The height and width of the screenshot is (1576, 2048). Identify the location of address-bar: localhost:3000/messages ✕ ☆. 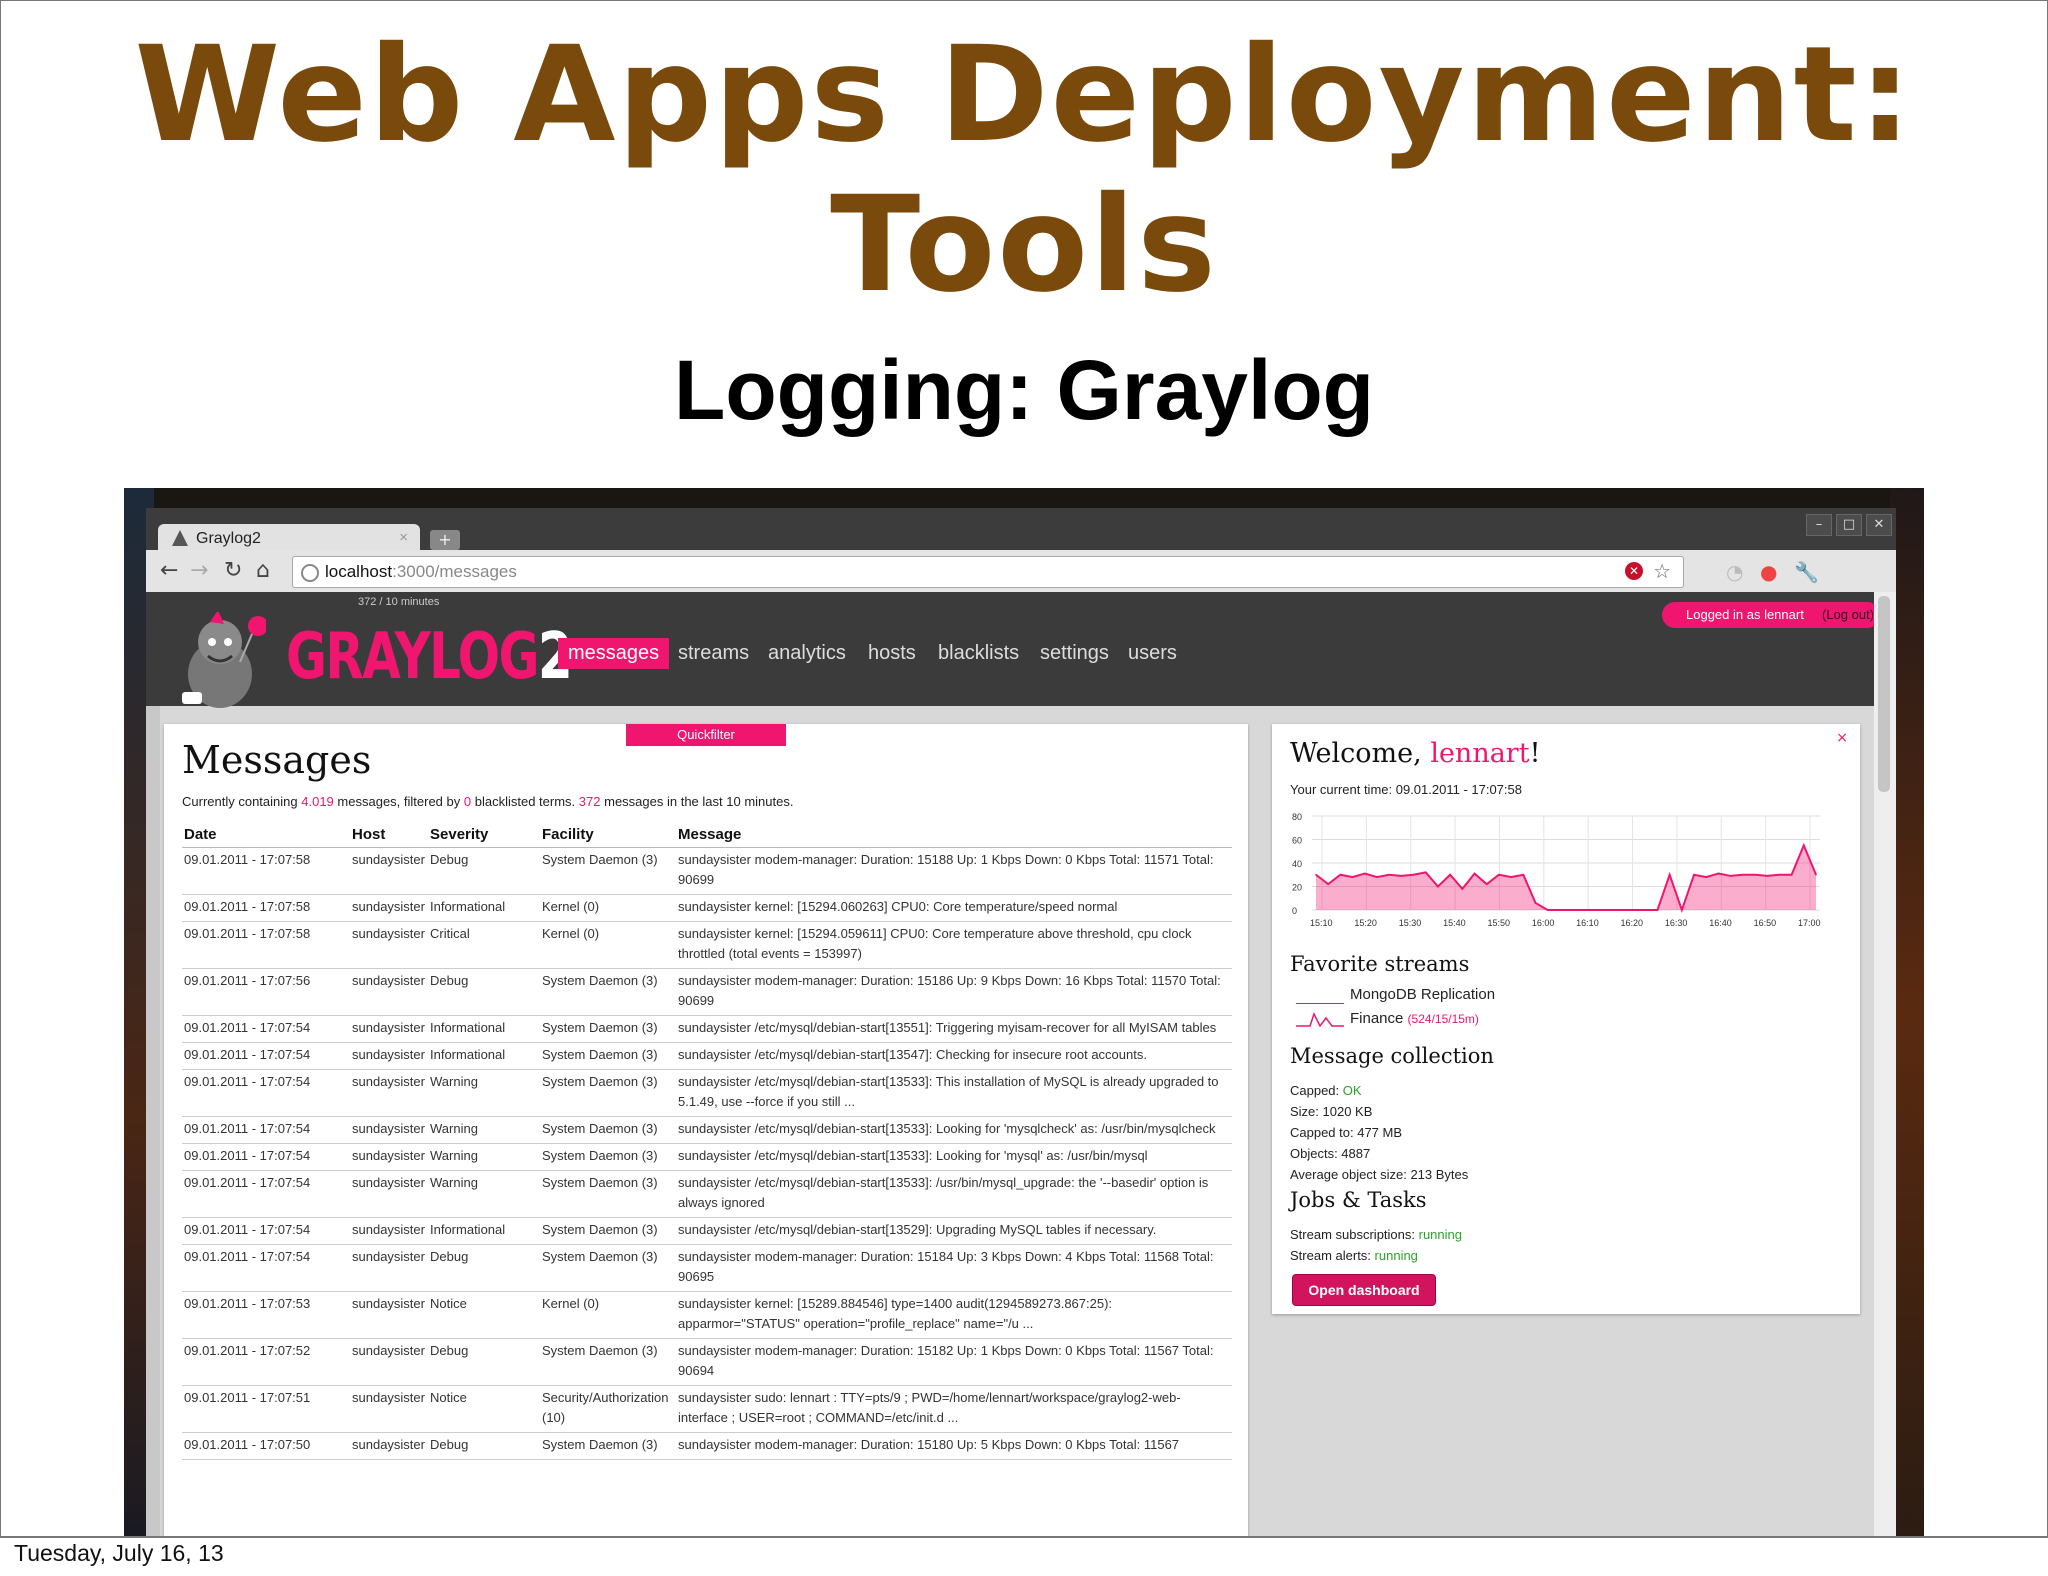
(988, 572).